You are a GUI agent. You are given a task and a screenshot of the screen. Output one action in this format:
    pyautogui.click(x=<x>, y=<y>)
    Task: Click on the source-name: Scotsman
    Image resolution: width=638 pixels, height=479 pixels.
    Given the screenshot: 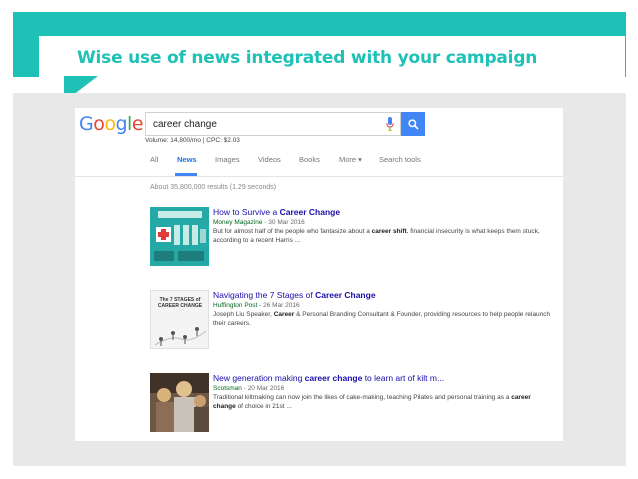 What is the action you would take?
    pyautogui.click(x=227, y=388)
    